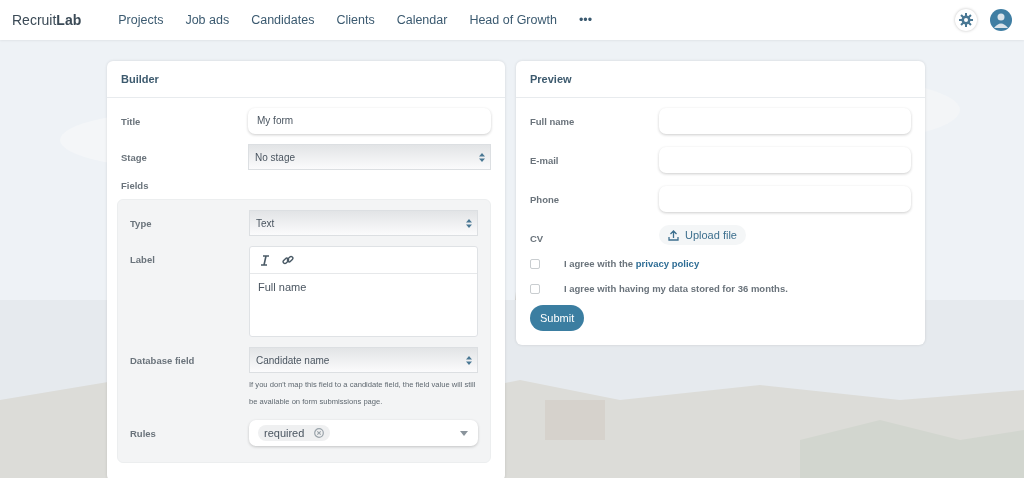  Describe the element at coordinates (283, 20) in the screenshot. I see `nav-link: Candidates` at that location.